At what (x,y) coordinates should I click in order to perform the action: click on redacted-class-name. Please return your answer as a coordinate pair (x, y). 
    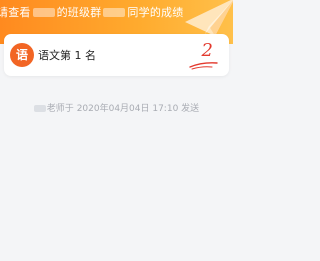
    Looking at the image, I should click on (43, 12).